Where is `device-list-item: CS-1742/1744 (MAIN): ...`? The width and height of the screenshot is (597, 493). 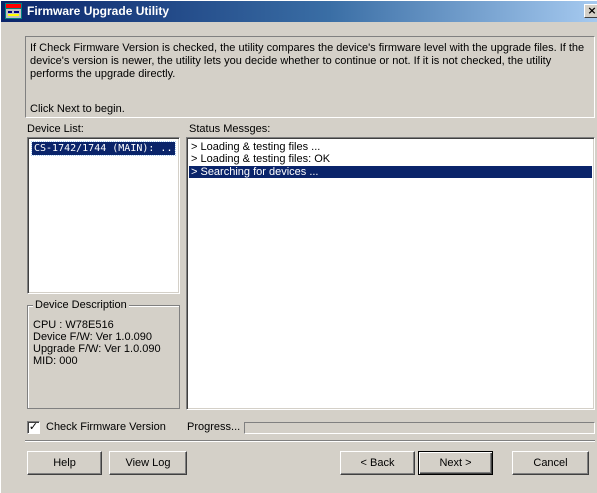
device-list-item: CS-1742/1744 (MAIN): ... is located at coordinates (103, 148).